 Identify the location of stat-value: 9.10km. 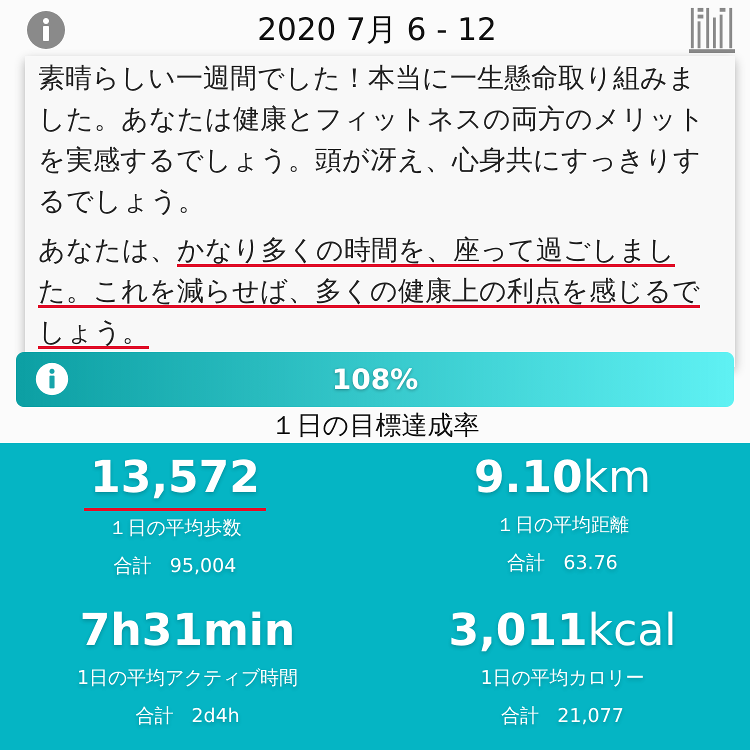
(562, 478).